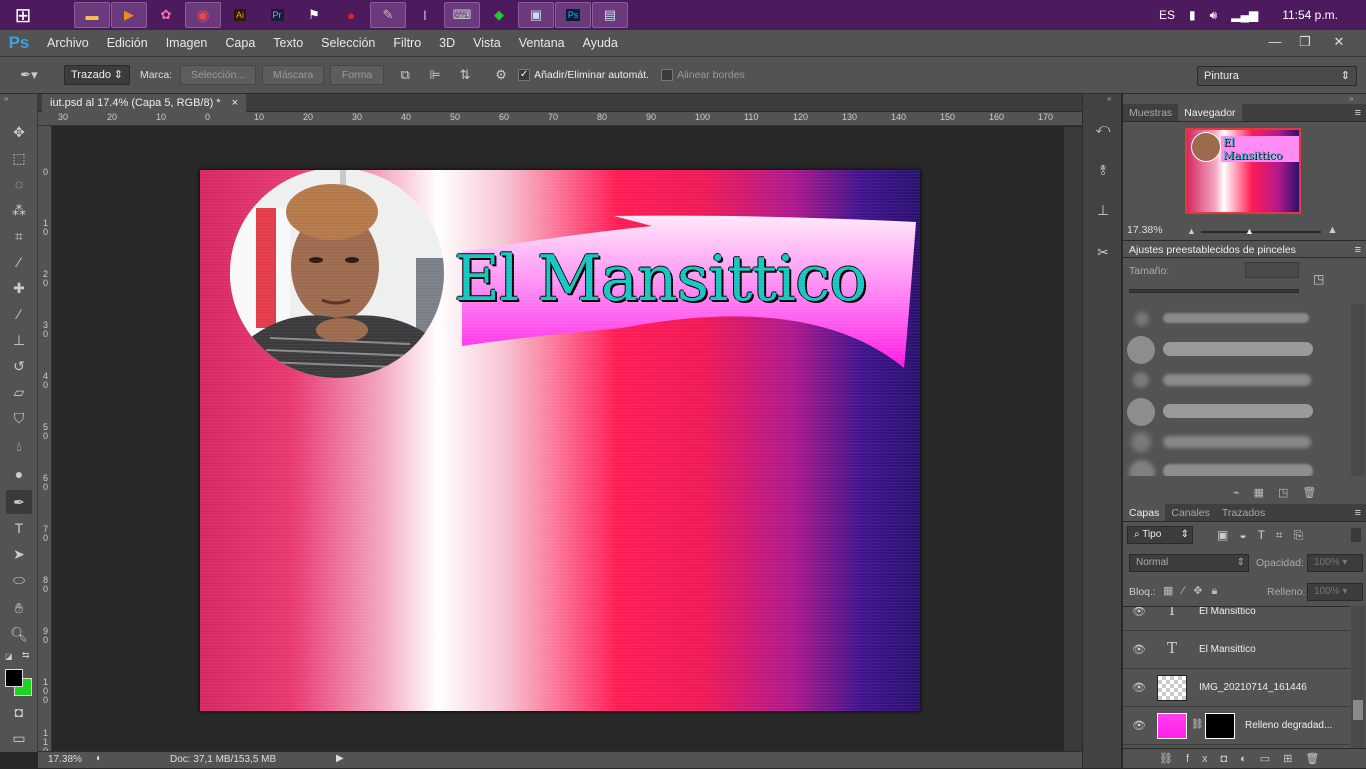 This screenshot has height=769, width=1366. What do you see at coordinates (1358, 677) in the screenshot?
I see `layers-scrollbar` at bounding box center [1358, 677].